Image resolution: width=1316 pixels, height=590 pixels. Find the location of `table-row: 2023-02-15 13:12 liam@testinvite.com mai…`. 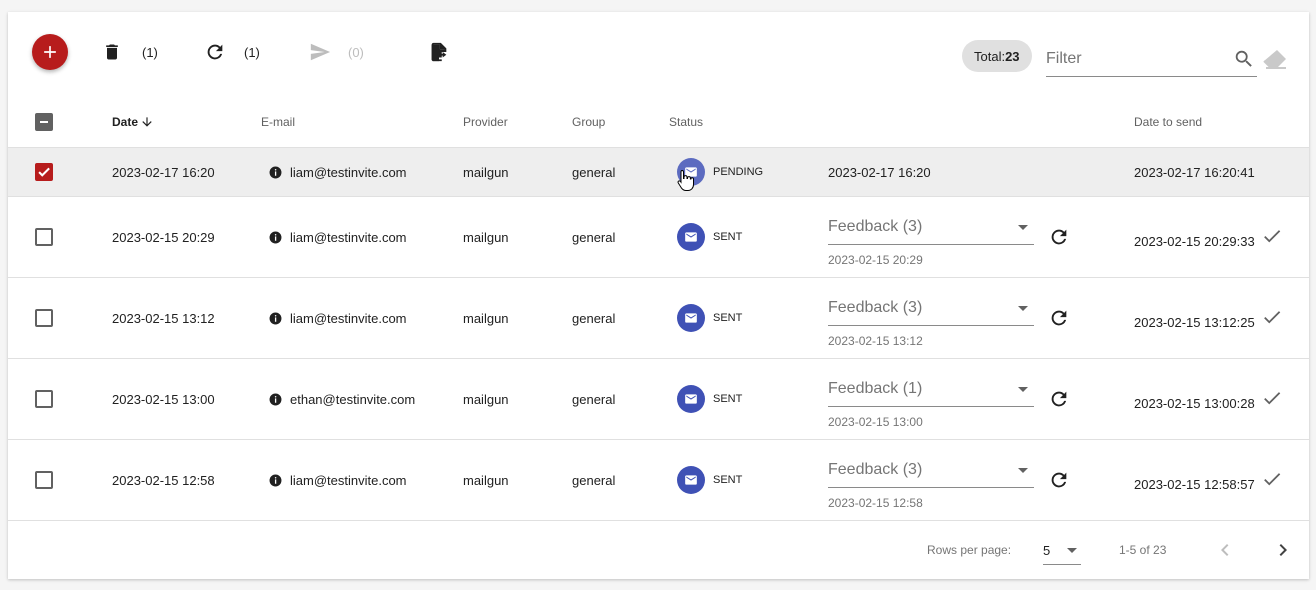

table-row: 2023-02-15 13:12 liam@testinvite.com mai… is located at coordinates (658, 318).